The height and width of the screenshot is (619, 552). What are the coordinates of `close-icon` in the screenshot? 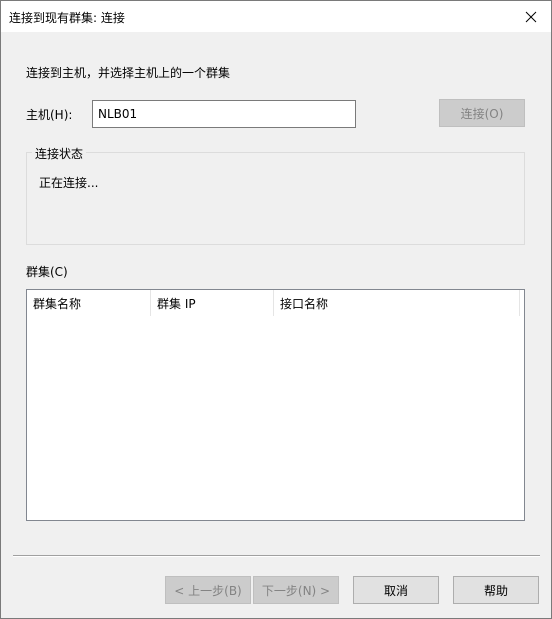 It's located at (531, 16).